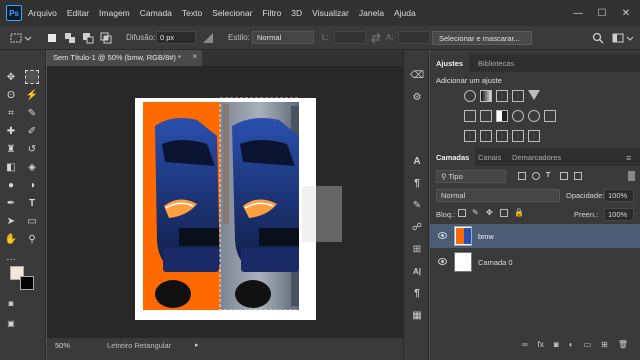 Image resolution: width=640 pixels, height=360 pixels. What do you see at coordinates (536, 176) in the screenshot?
I see `filter-adjustment-icon` at bounding box center [536, 176].